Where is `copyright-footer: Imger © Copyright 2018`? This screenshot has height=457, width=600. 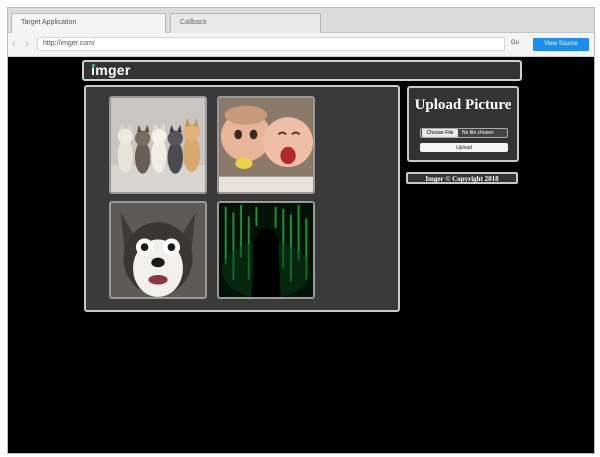 copyright-footer: Imger © Copyright 2018 is located at coordinates (462, 178).